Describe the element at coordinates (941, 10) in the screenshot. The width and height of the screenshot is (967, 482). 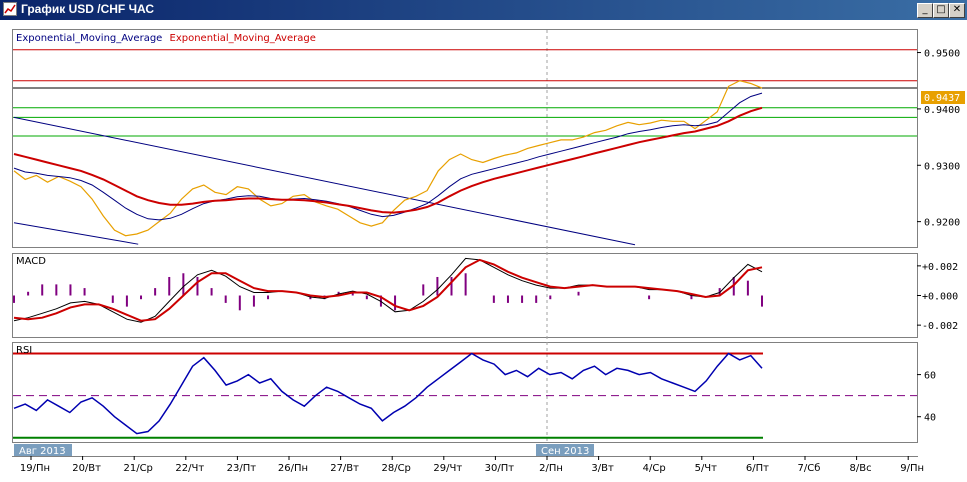
I see `maximize-button: □` at that location.